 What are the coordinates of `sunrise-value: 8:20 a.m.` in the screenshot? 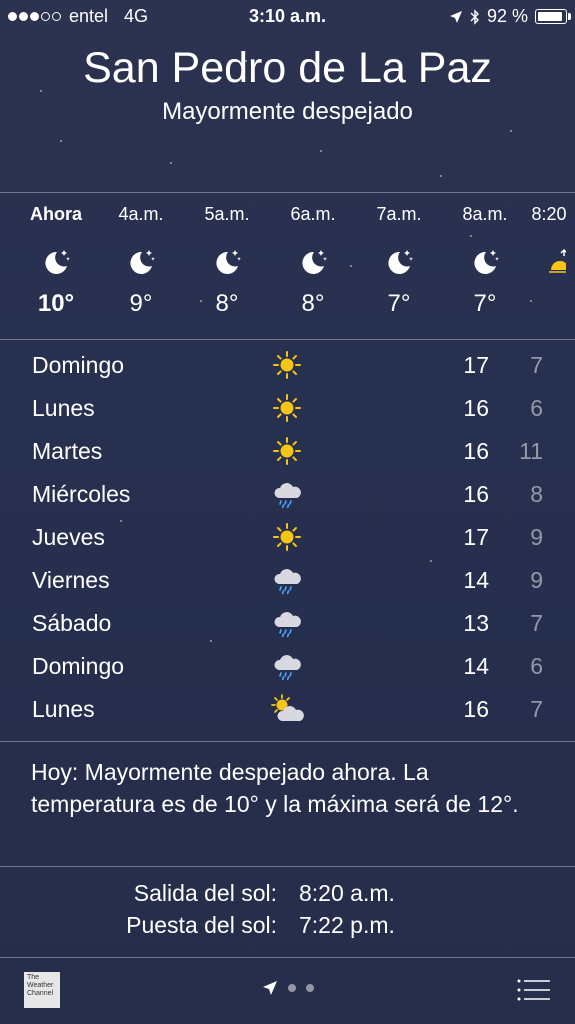 It's located at (347, 893).